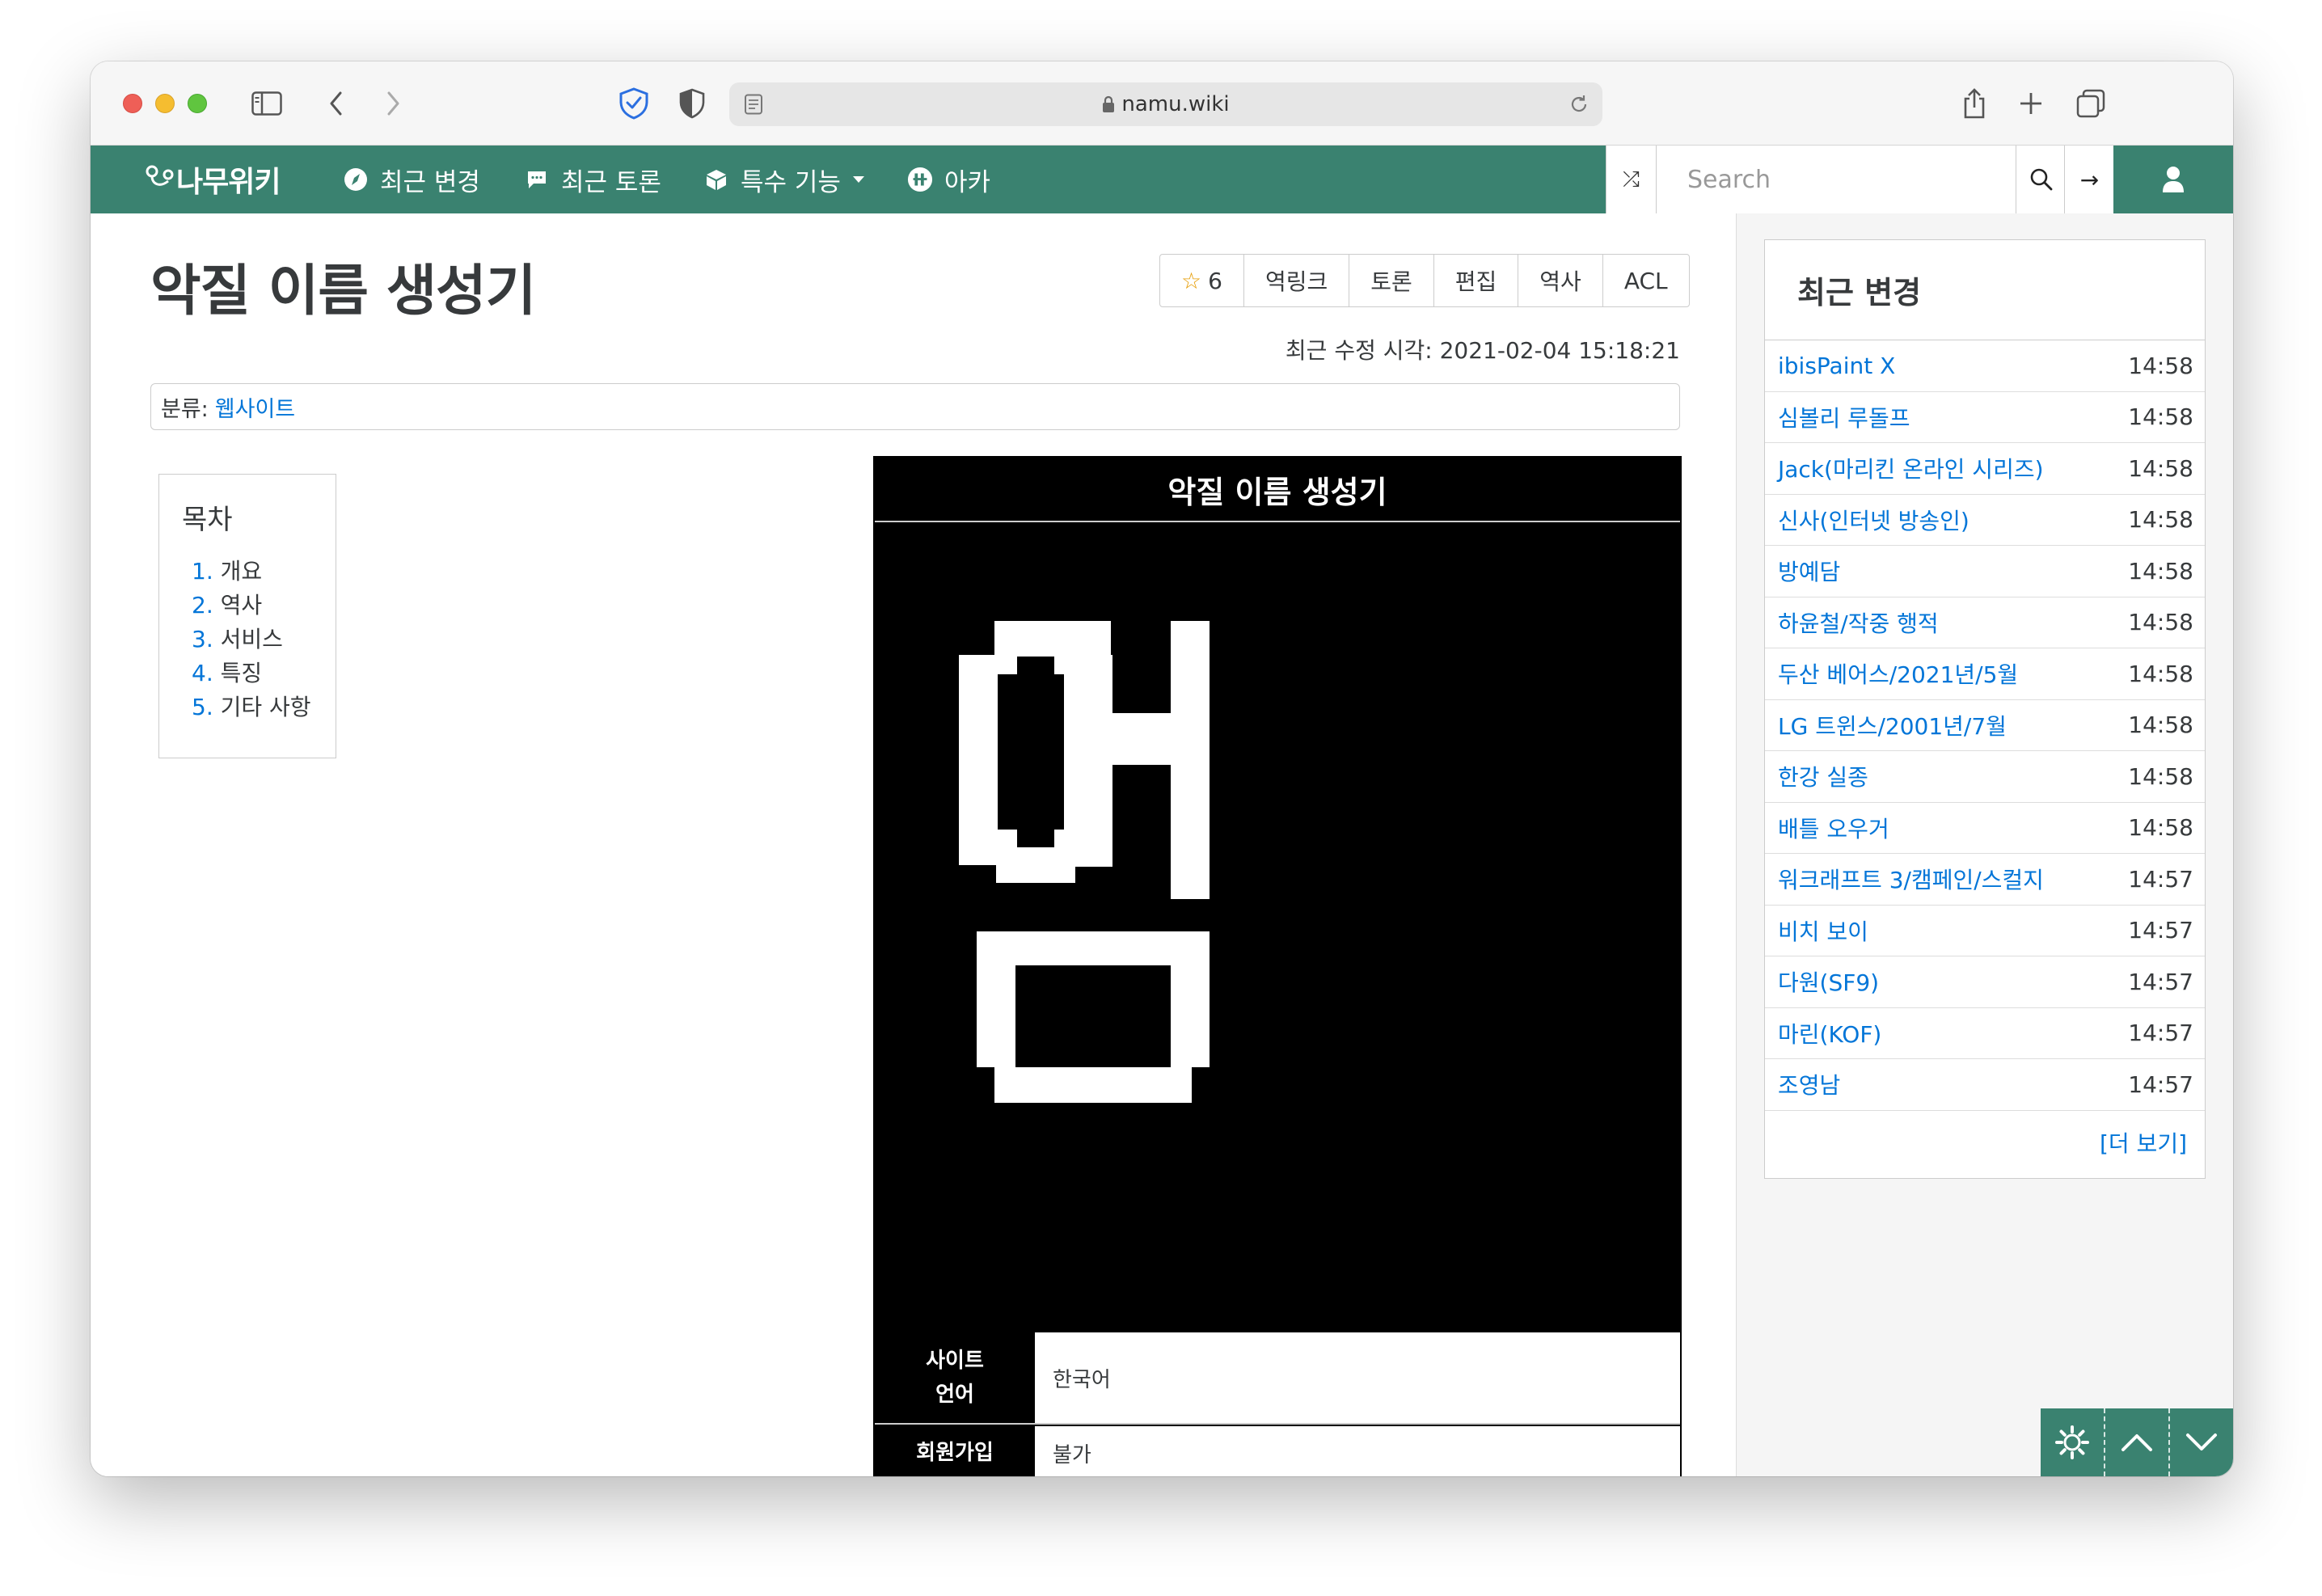 Image resolution: width=2322 pixels, height=1596 pixels. Describe the element at coordinates (1215, 280) in the screenshot. I see `star-count: 6` at that location.